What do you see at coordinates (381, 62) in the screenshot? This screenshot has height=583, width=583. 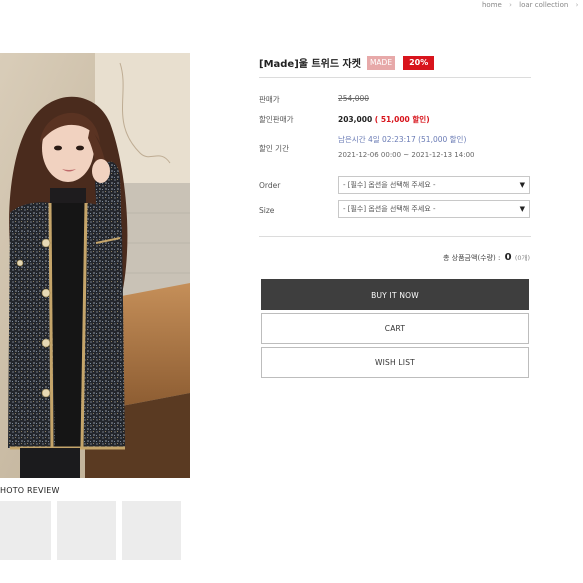 I see `made-badge: MADE` at bounding box center [381, 62].